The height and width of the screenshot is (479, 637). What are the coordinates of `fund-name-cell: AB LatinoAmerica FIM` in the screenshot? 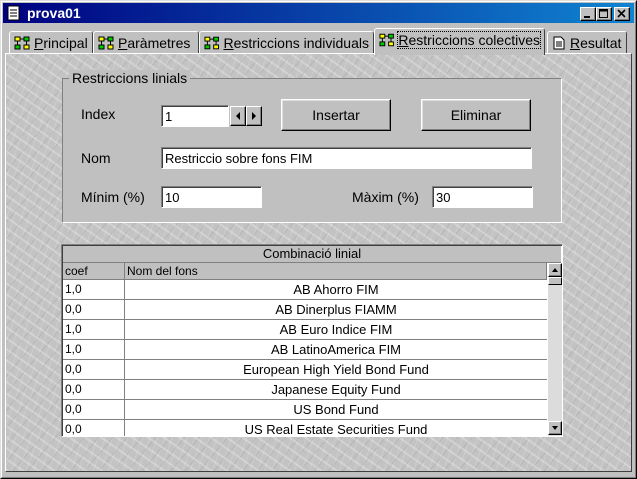 It's located at (336, 349).